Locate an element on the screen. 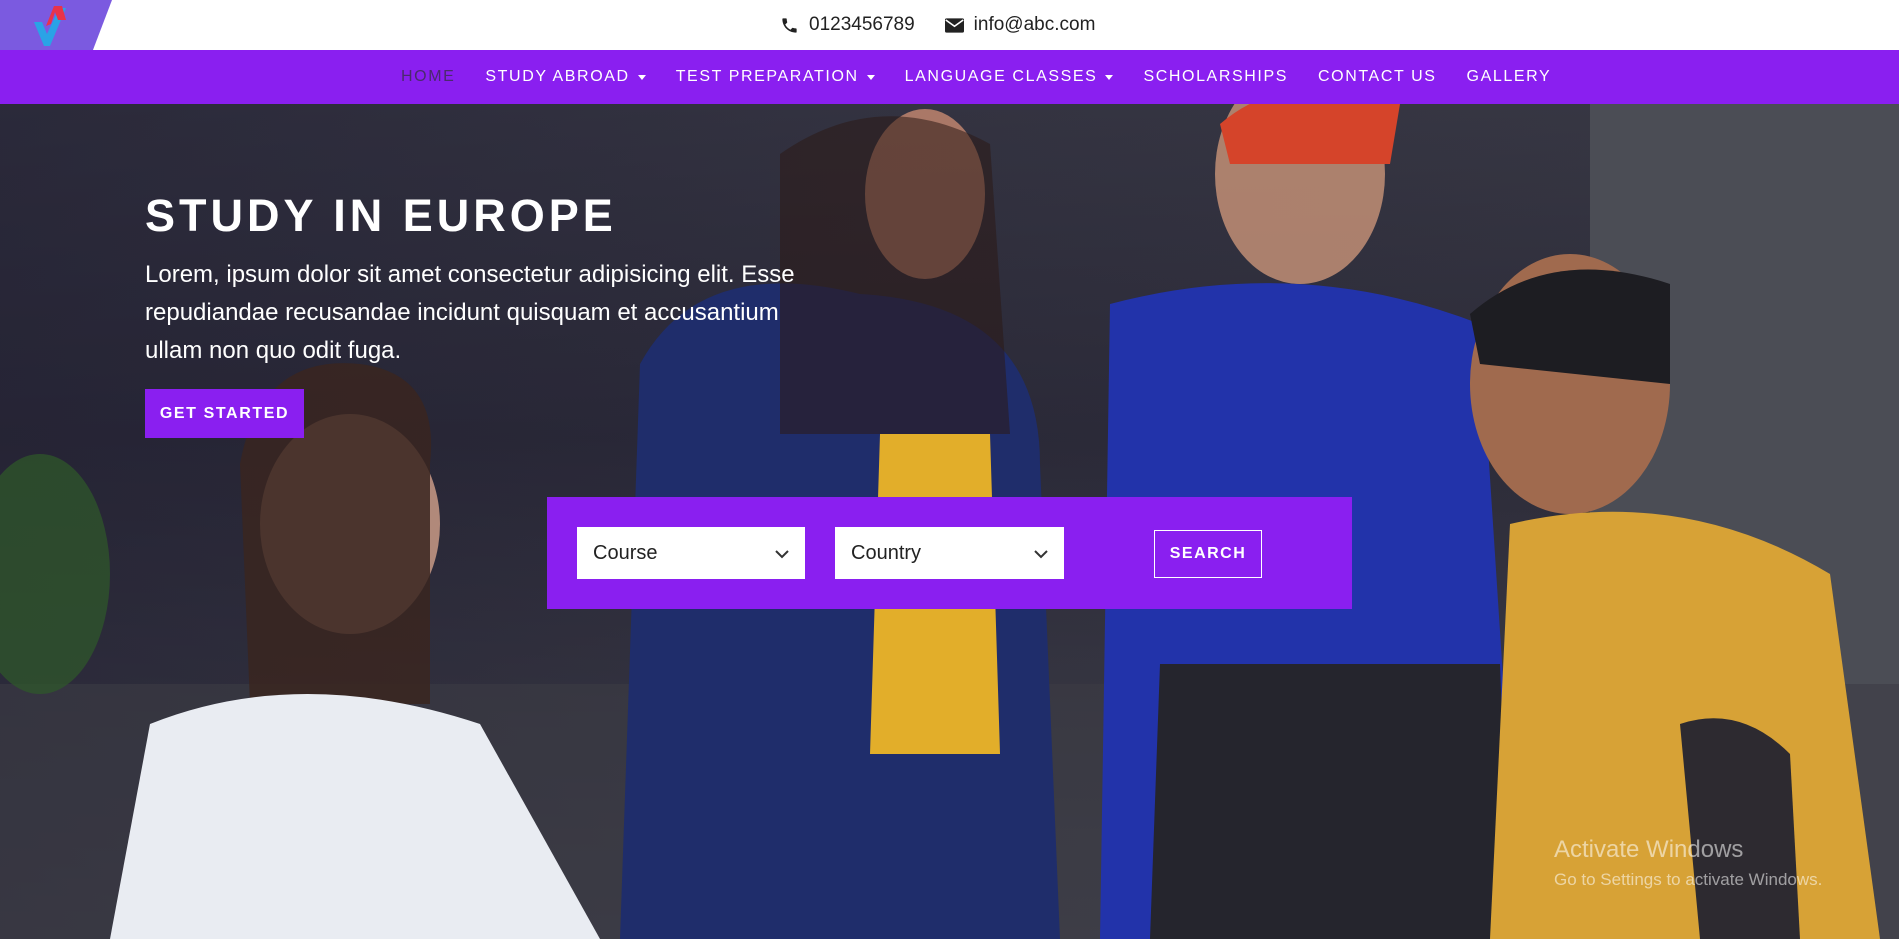  hero-title: STUDY IN EUROPE is located at coordinates (381, 215).